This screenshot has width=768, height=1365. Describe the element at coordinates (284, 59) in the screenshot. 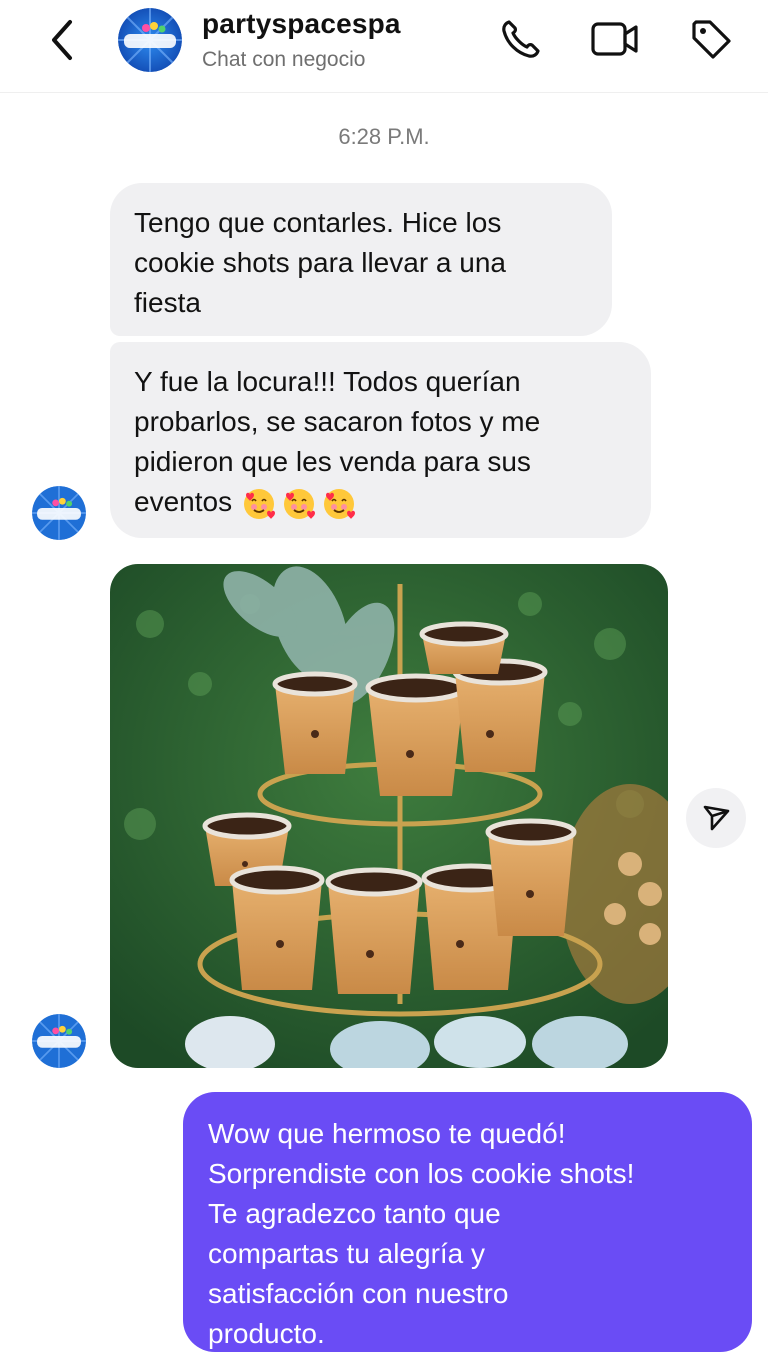

I see `chat-subtitle: Chat con negocio` at that location.